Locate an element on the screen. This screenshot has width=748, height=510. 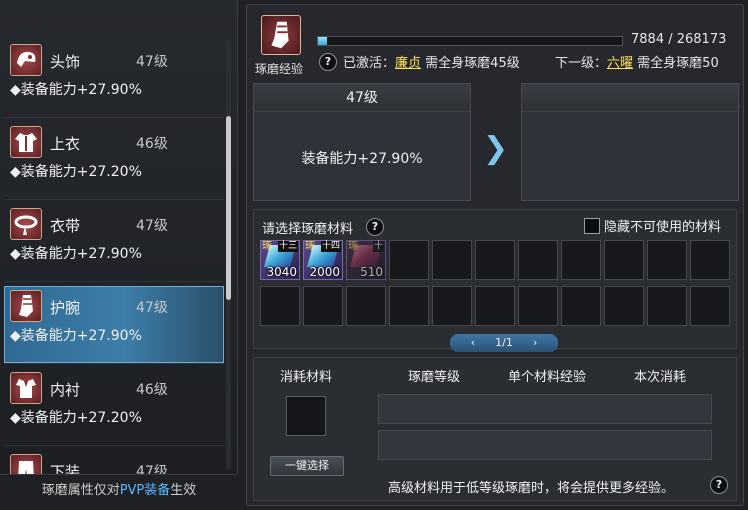
material-item: 琢 十 510 is located at coordinates (366, 260).